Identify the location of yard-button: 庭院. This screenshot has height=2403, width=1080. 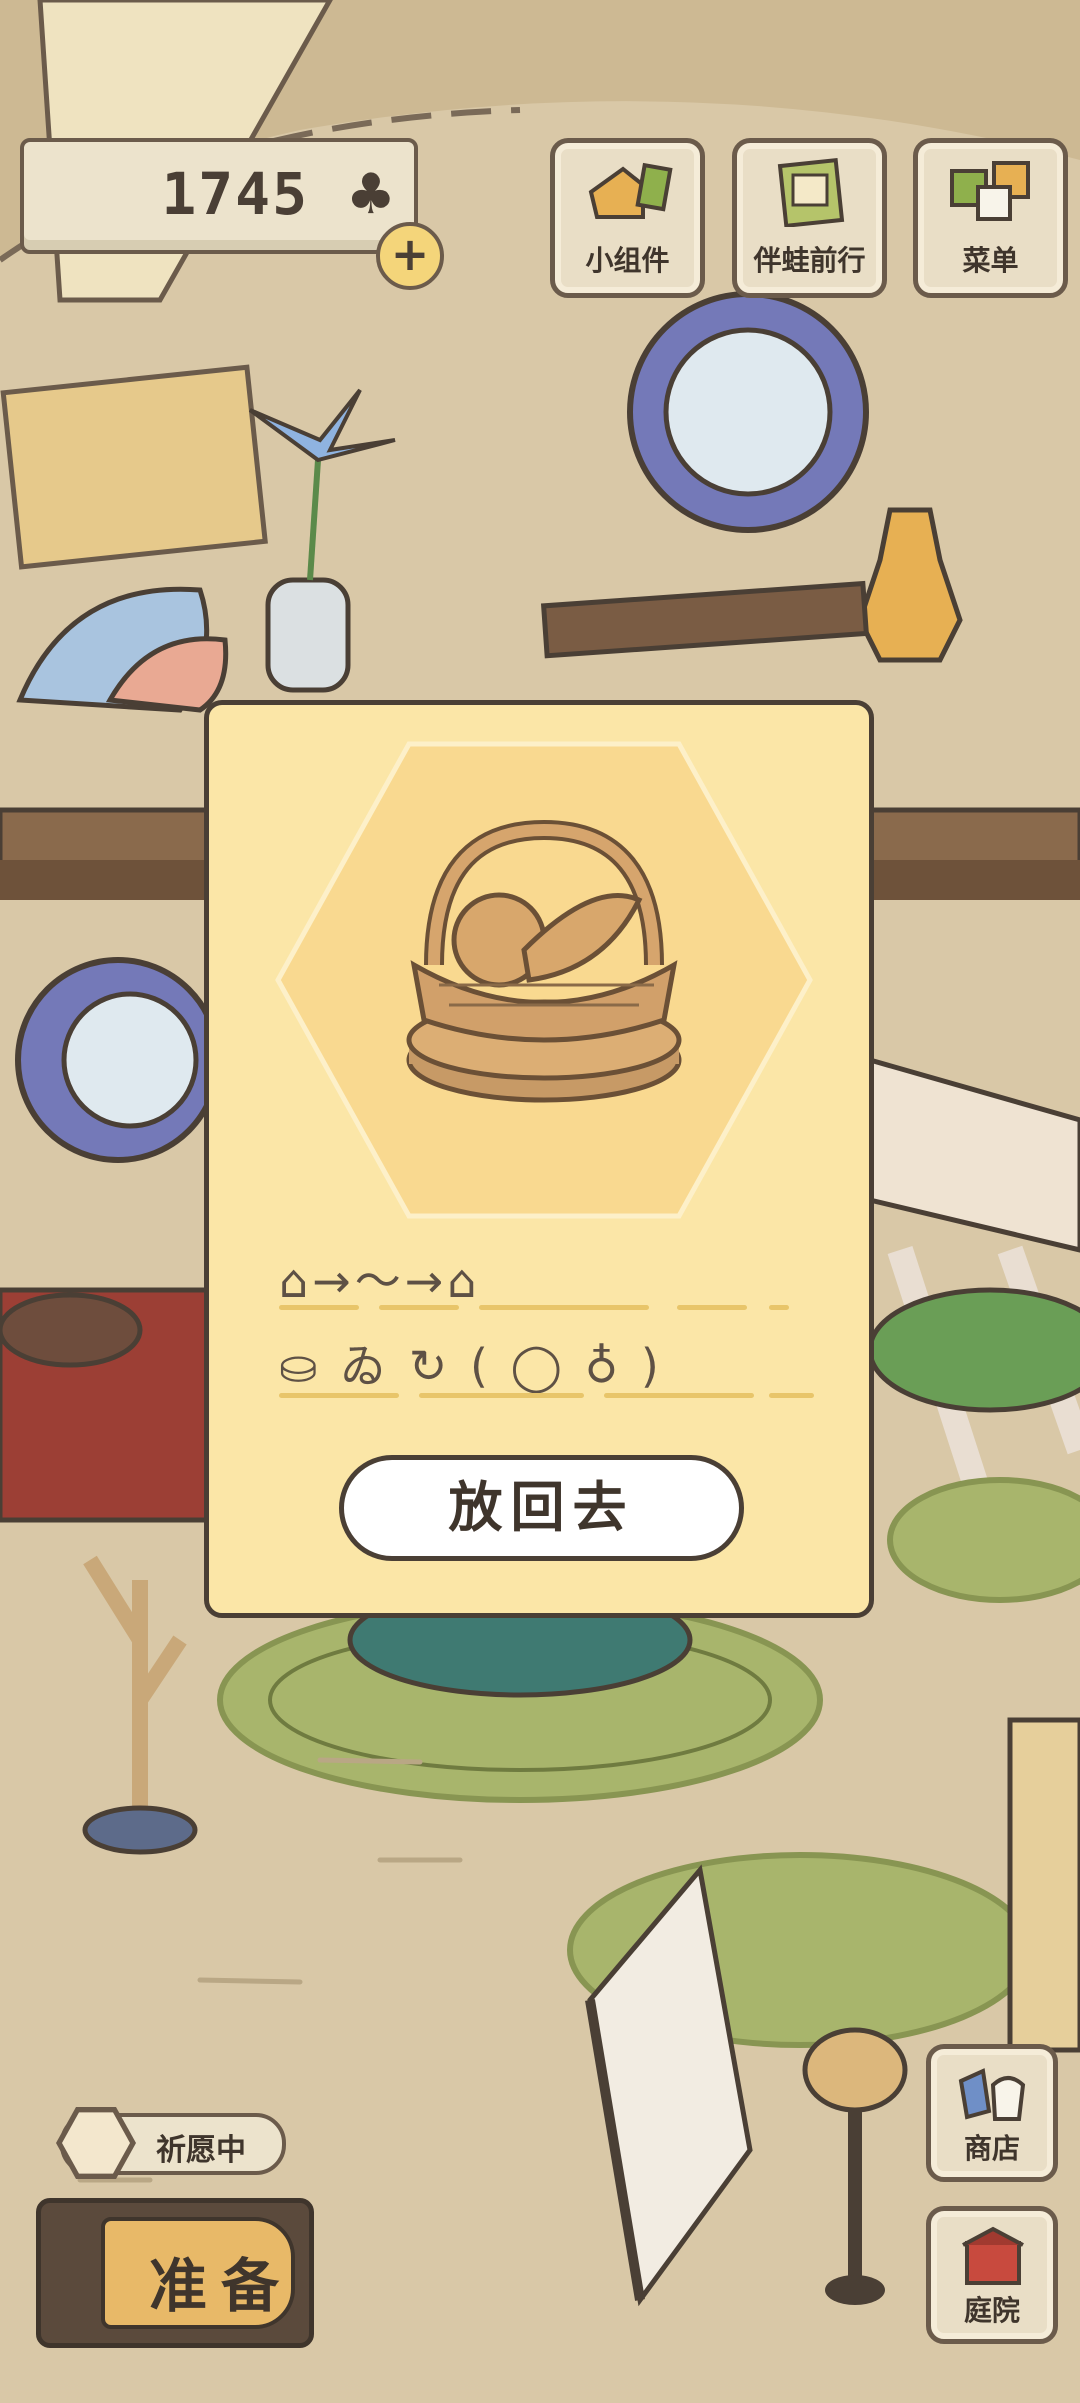
(992, 2275).